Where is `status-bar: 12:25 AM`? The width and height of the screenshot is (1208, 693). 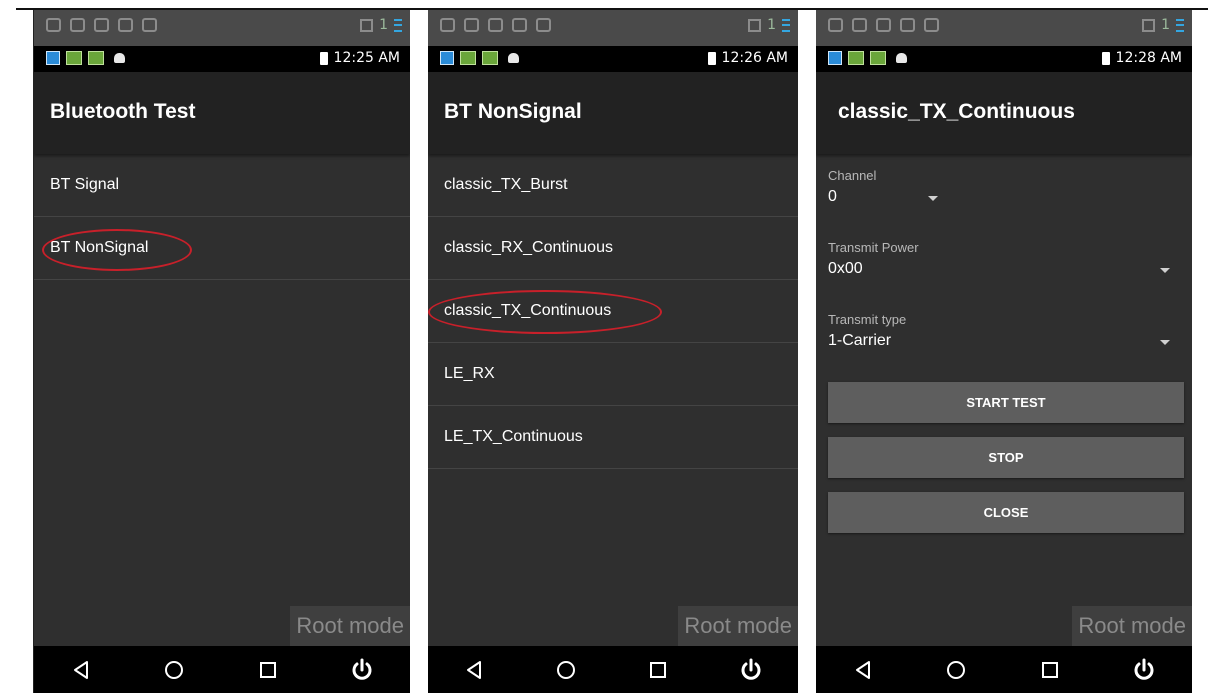 status-bar: 12:25 AM is located at coordinates (222, 59).